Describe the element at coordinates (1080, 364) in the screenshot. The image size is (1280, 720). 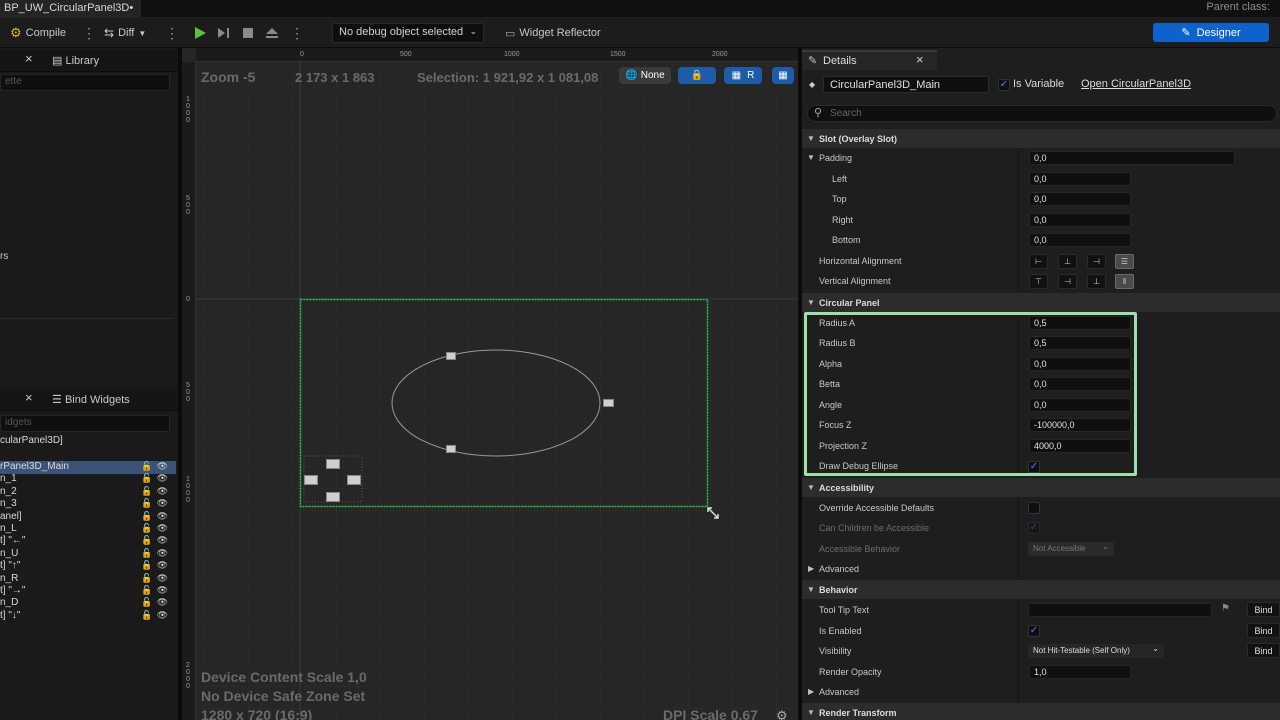
I see `alpha-input: 0,0` at that location.